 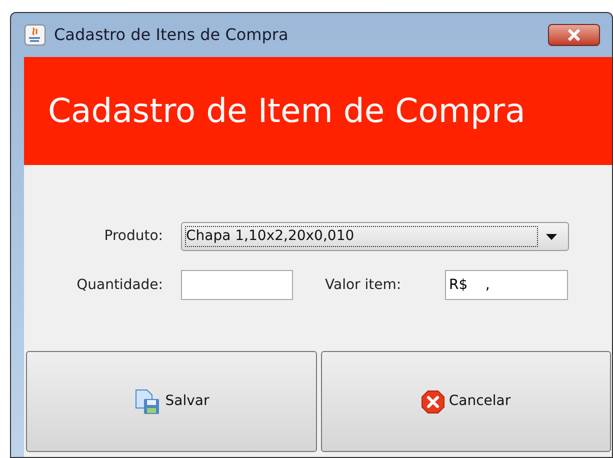 What do you see at coordinates (363, 285) in the screenshot?
I see `field-label: Valor item:` at bounding box center [363, 285].